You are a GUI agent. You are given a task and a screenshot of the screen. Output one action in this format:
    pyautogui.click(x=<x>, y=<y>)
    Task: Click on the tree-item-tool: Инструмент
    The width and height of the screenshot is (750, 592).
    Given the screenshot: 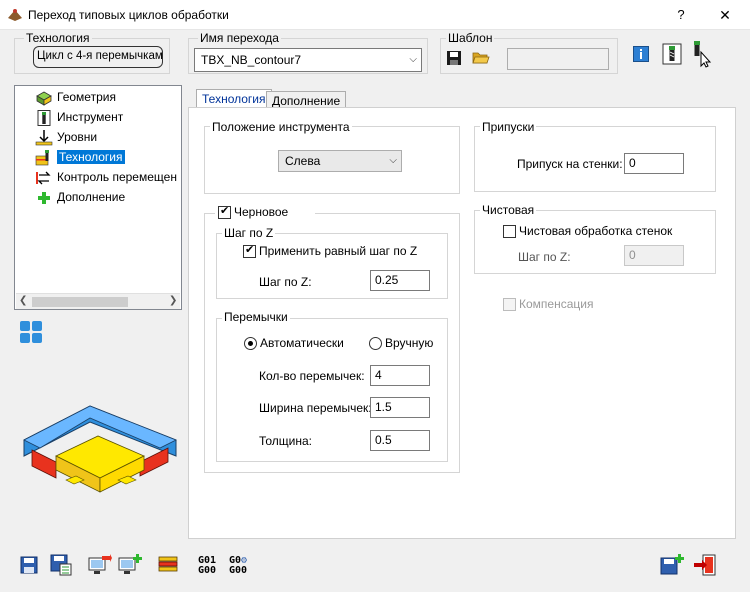 What is the action you would take?
    pyautogui.click(x=79, y=117)
    